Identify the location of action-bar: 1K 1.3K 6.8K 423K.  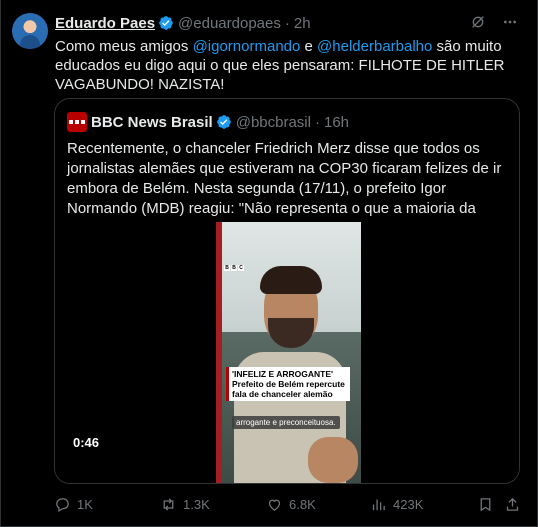
(289, 504).